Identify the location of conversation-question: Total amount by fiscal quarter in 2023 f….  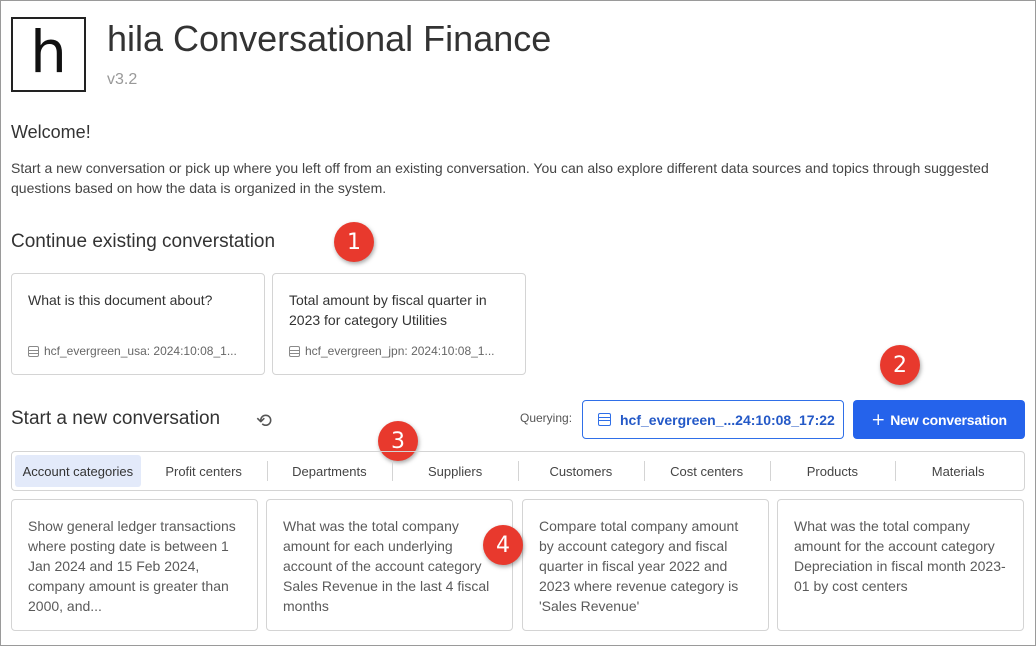
(388, 310).